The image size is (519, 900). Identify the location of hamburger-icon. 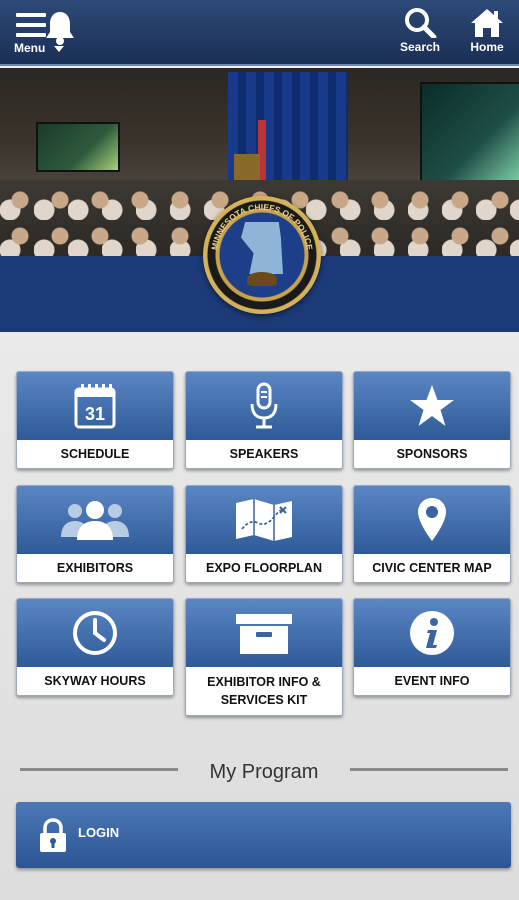
(31, 25).